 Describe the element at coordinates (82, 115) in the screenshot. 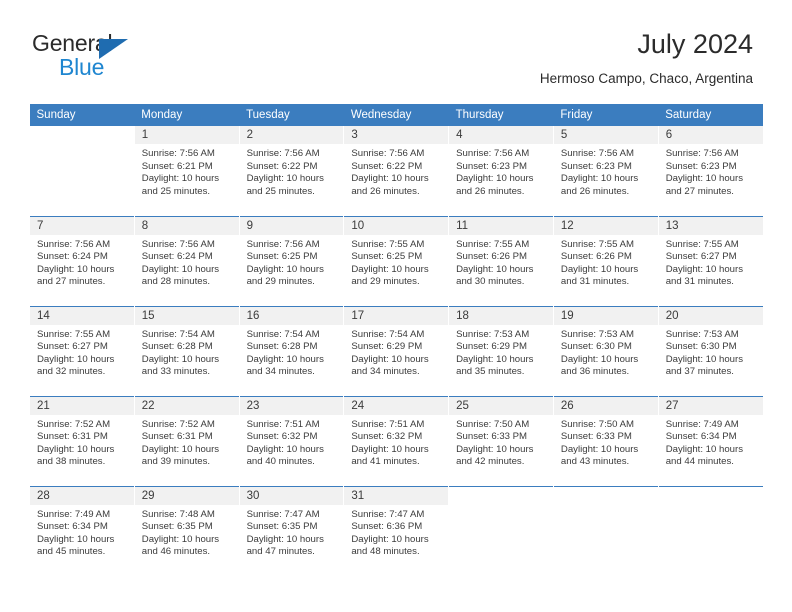

I see `weekday-header-sunday: Sunday` at that location.